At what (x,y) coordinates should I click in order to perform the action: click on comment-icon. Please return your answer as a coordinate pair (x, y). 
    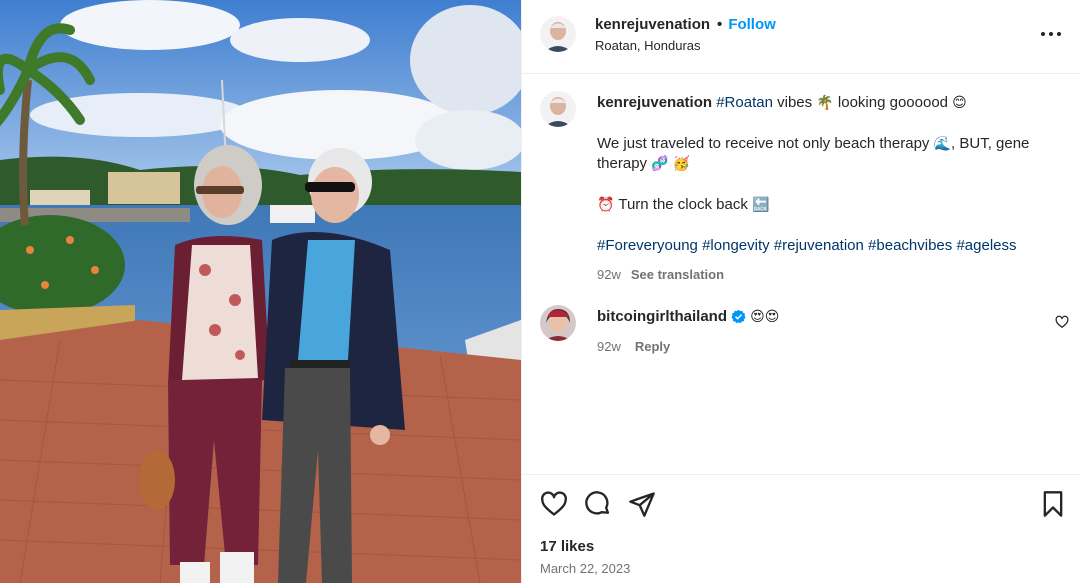
    Looking at the image, I should click on (598, 504).